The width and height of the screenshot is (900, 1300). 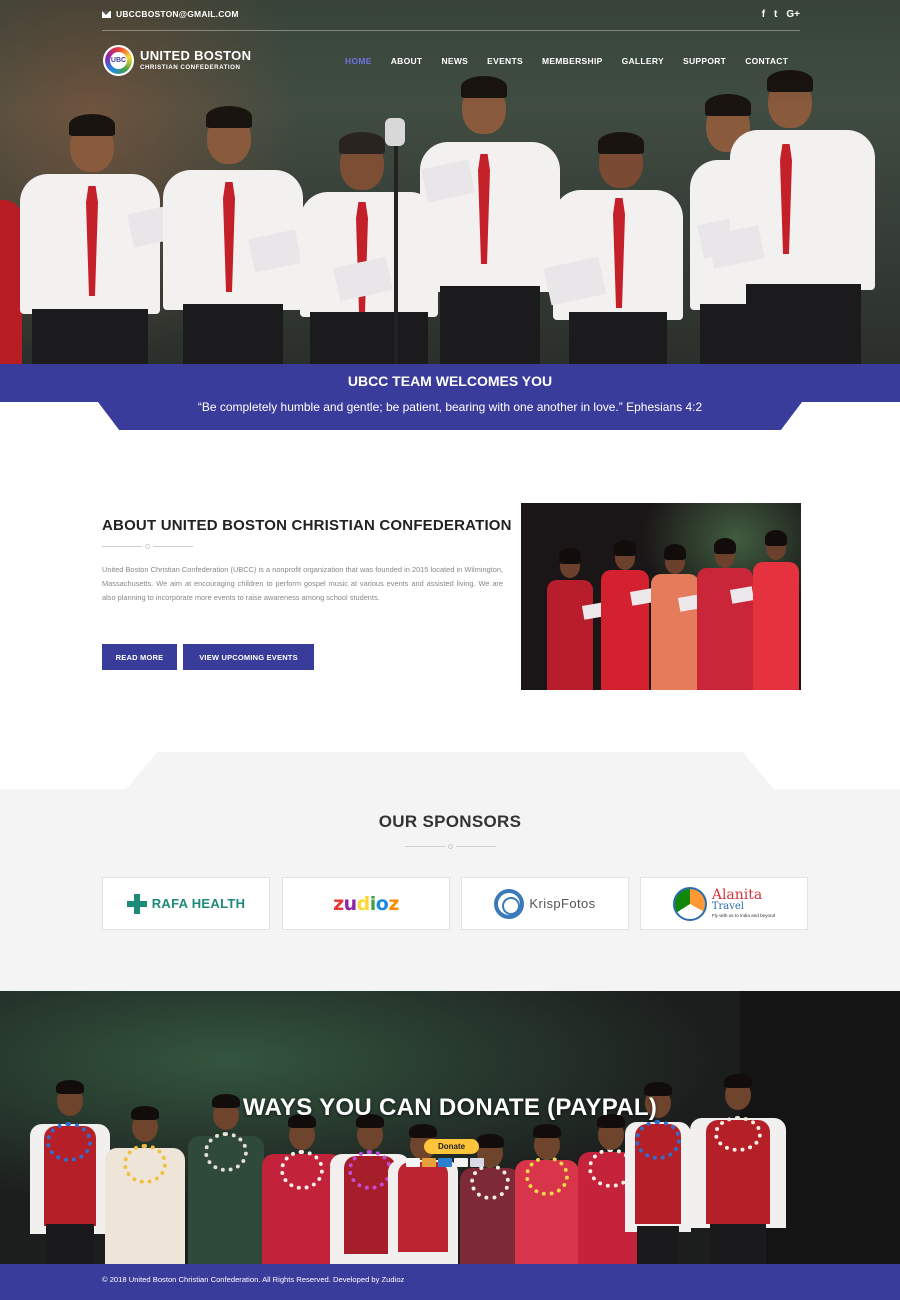 What do you see at coordinates (450, 846) in the screenshot?
I see `sponsors-heading-divider` at bounding box center [450, 846].